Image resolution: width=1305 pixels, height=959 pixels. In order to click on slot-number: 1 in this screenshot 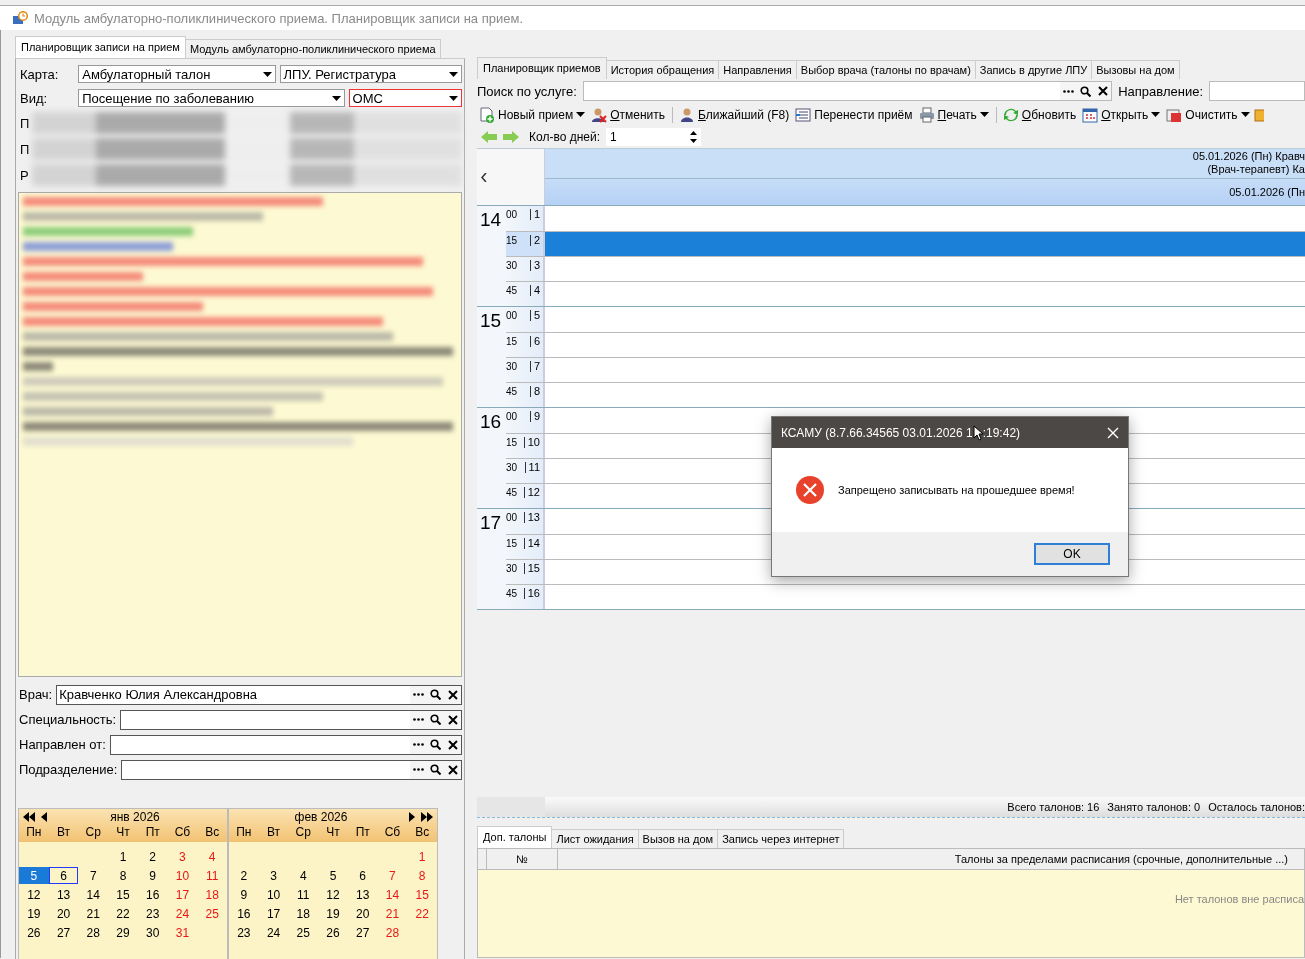, I will do `click(534, 214)`.